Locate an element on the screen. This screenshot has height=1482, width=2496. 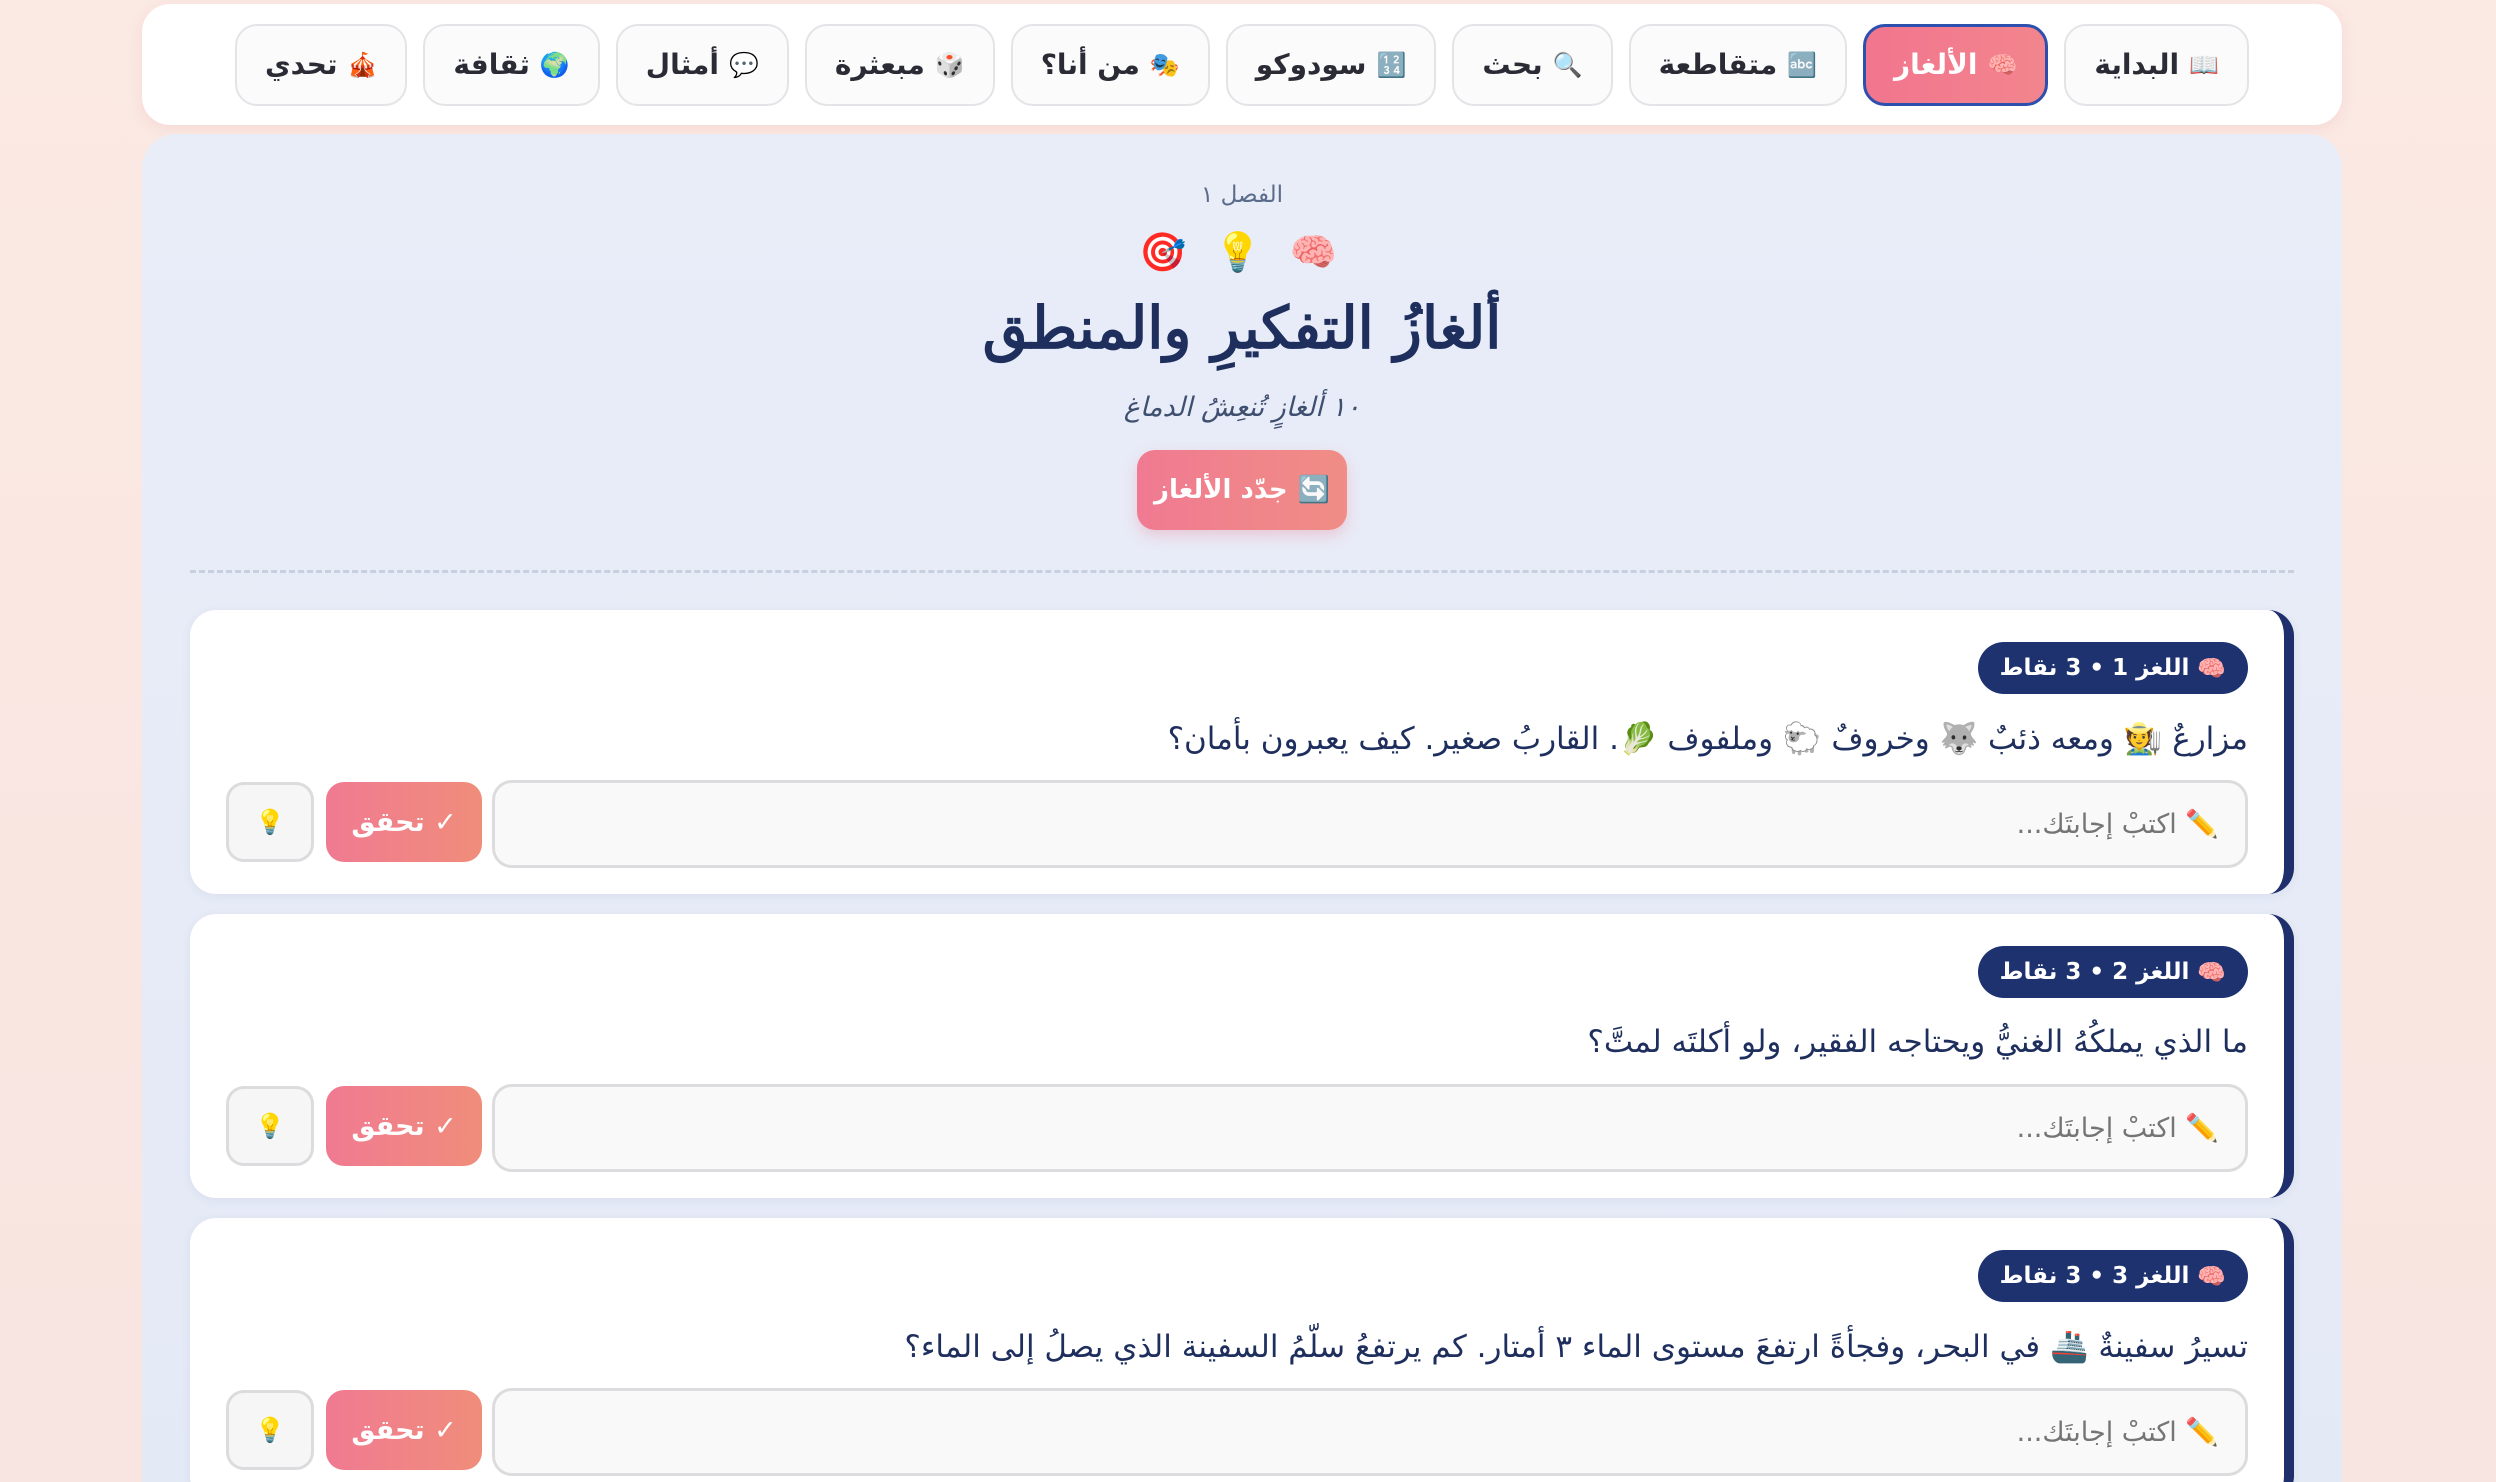
masks-icon: 🎭 is located at coordinates (1164, 64).